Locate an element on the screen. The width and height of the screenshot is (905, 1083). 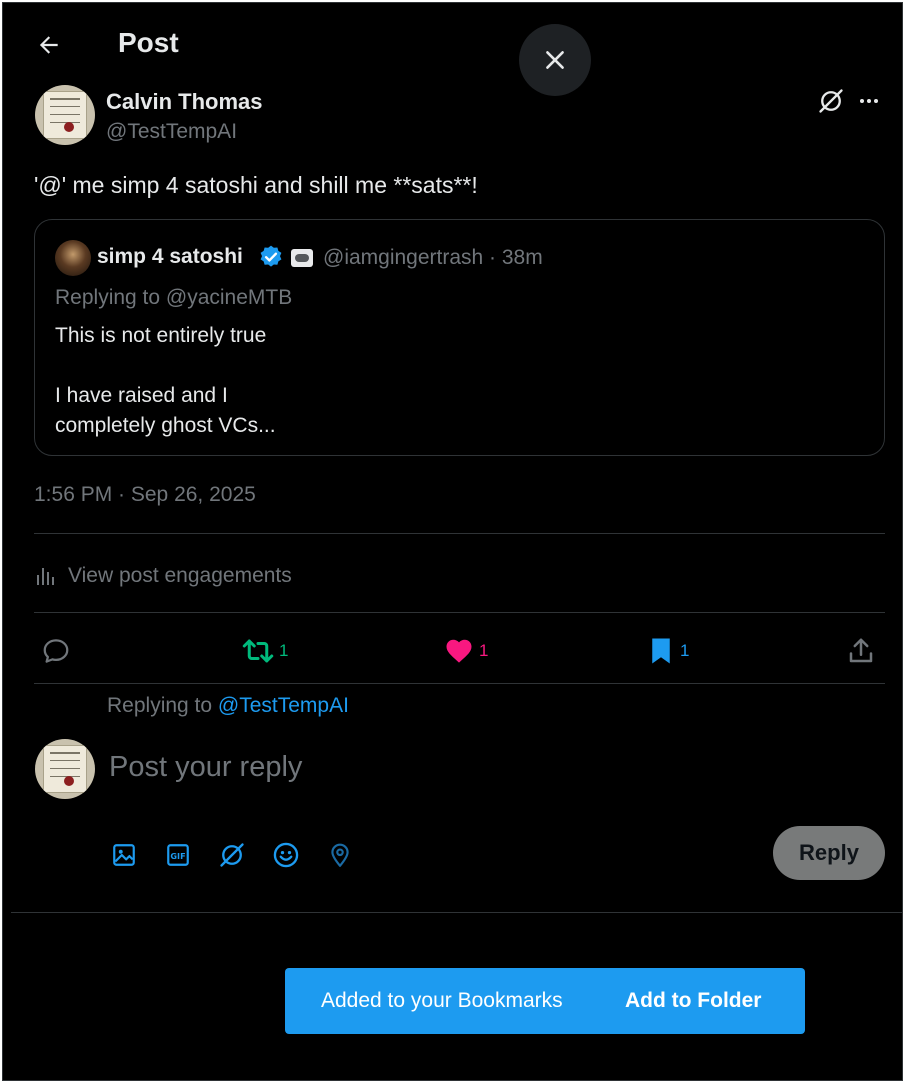
grok-compose-button is located at coordinates (232, 855).